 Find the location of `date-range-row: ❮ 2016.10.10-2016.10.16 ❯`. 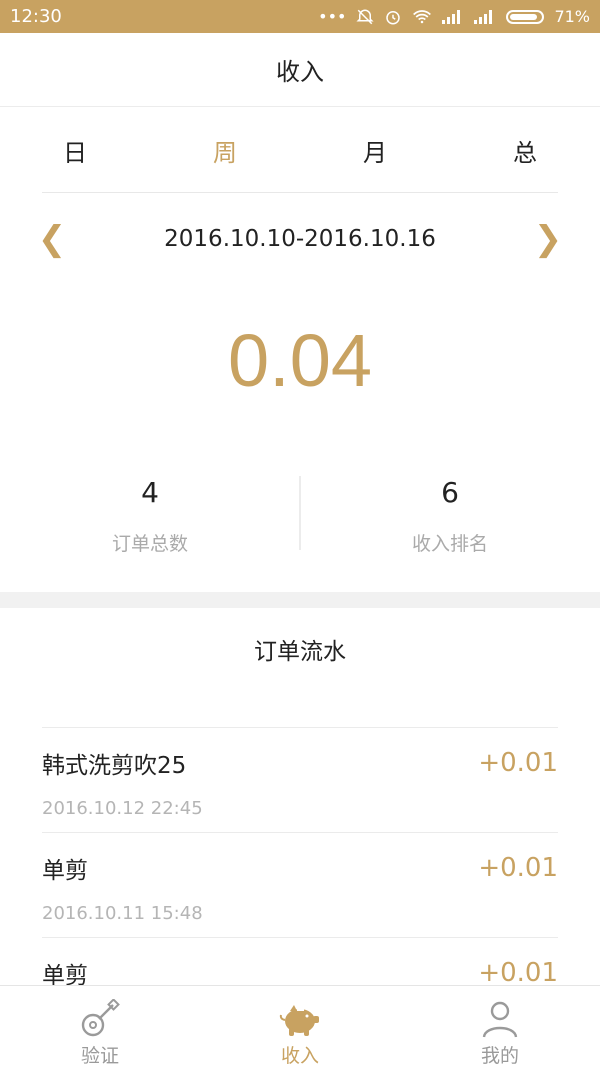

date-range-row: ❮ 2016.10.10-2016.10.16 ❯ is located at coordinates (300, 239).